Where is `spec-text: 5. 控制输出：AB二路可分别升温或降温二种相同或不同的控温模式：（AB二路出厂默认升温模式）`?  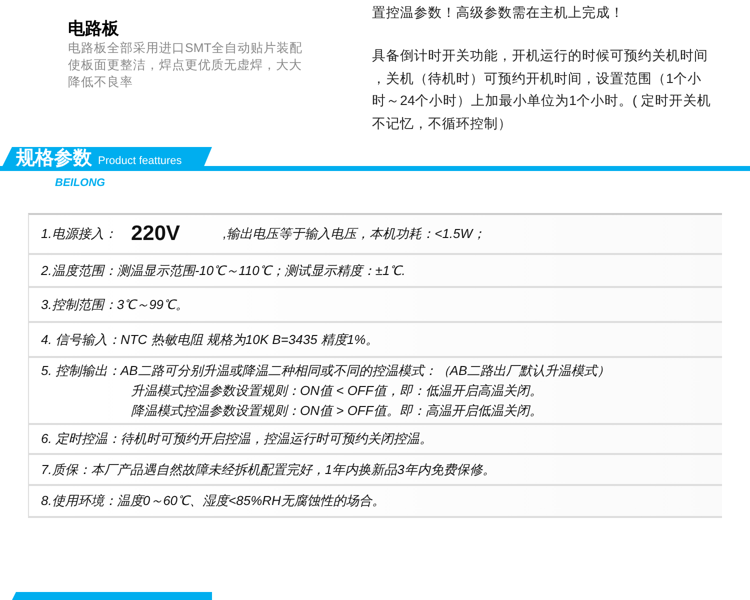
spec-text: 5. 控制输出：AB二路可分别升温或降温二种相同或不同的控温模式：（AB二路出厂默认升温模式） is located at coordinates (326, 371).